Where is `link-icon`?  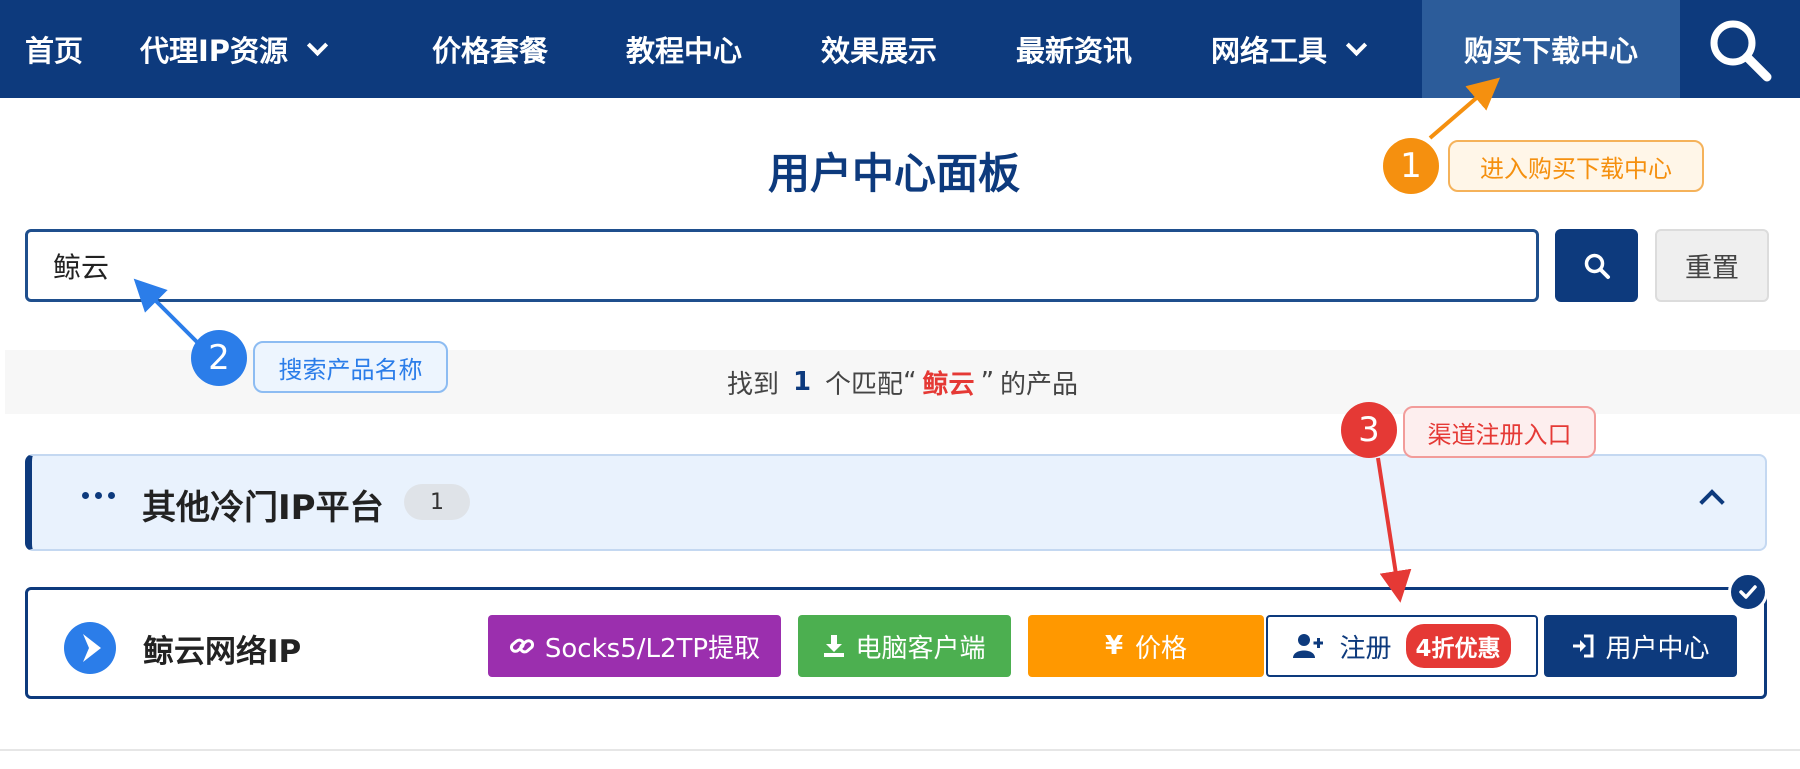
link-icon is located at coordinates (521, 646).